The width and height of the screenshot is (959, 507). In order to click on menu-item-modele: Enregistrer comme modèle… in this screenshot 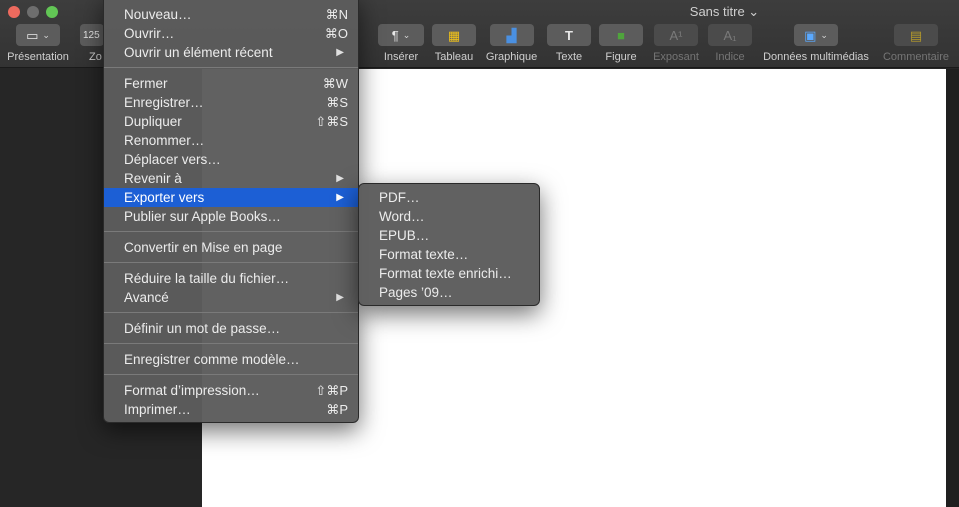, I will do `click(231, 359)`.